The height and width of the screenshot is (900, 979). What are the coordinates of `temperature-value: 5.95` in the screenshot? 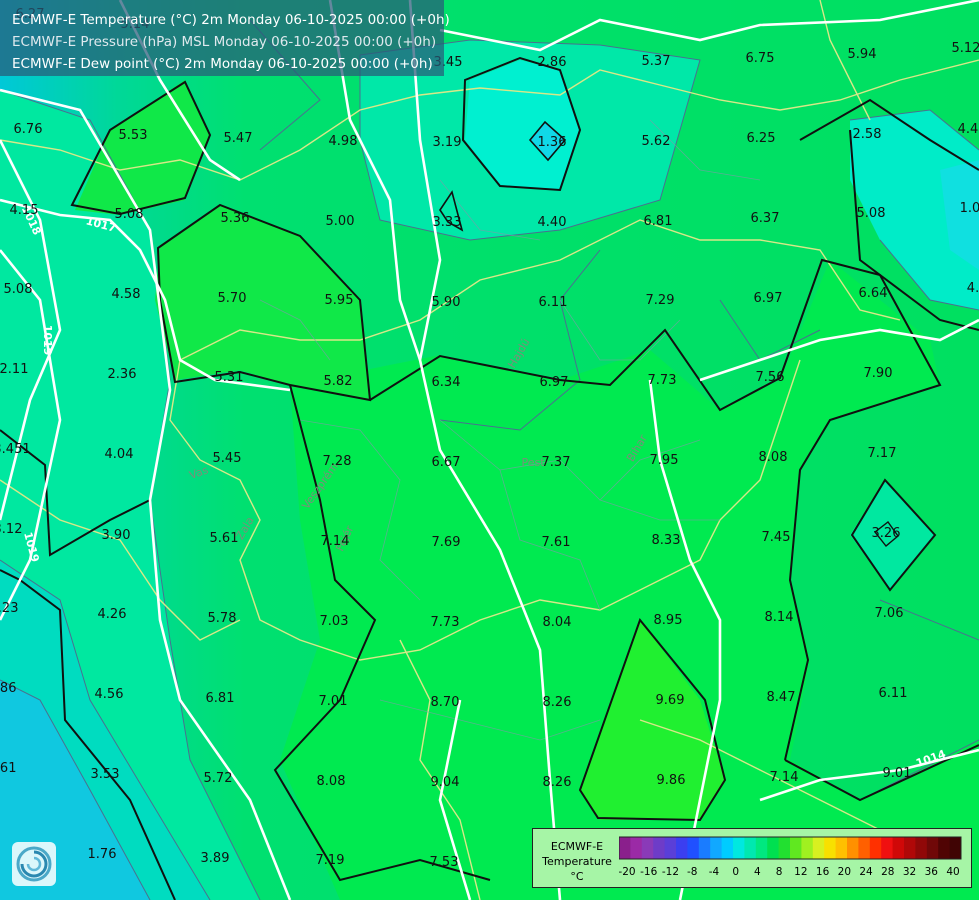 It's located at (339, 300).